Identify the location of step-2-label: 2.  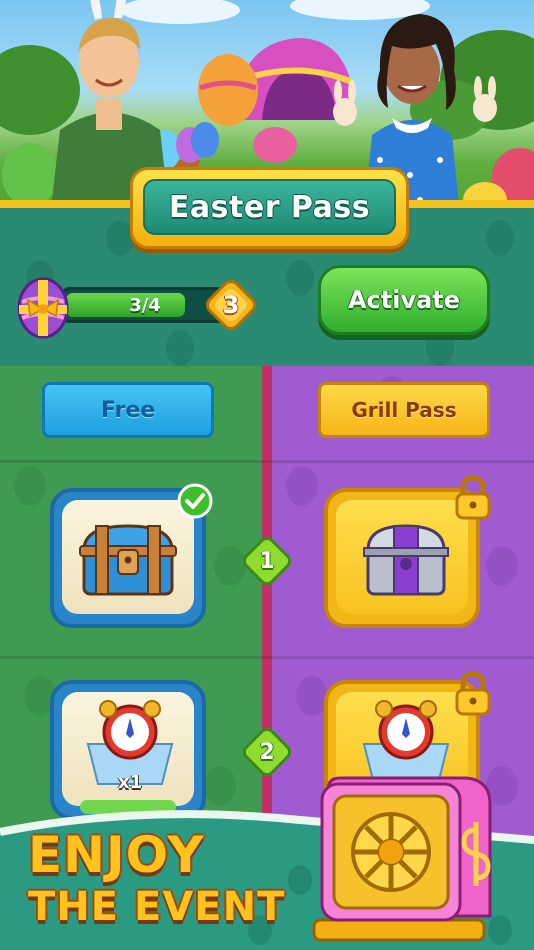
(267, 752).